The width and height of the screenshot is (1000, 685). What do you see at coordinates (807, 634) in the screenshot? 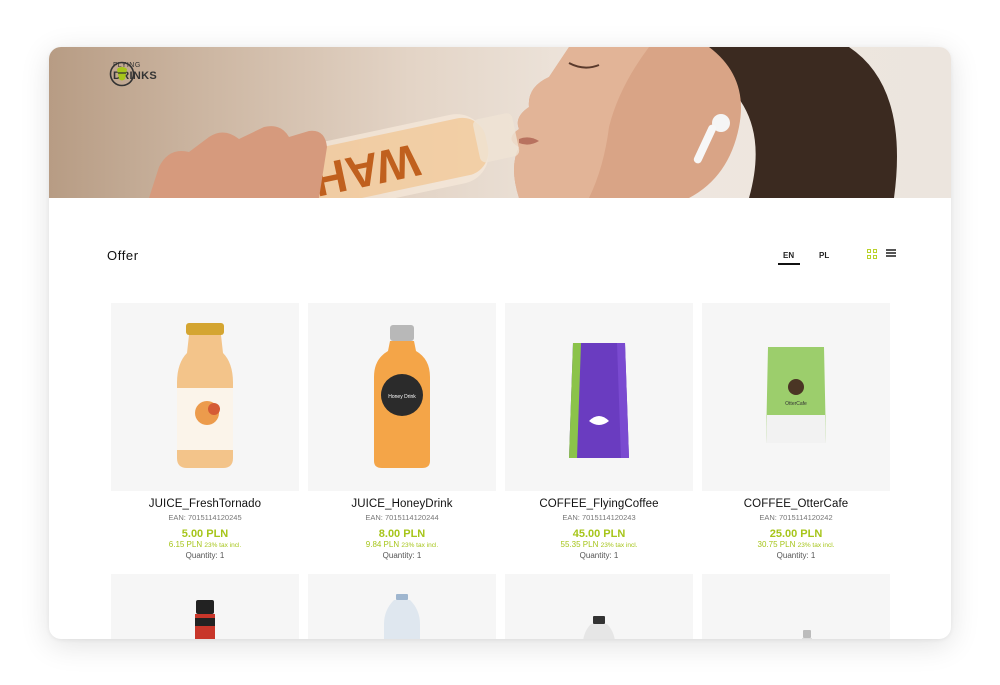
I see `small-bottle-icon` at bounding box center [807, 634].